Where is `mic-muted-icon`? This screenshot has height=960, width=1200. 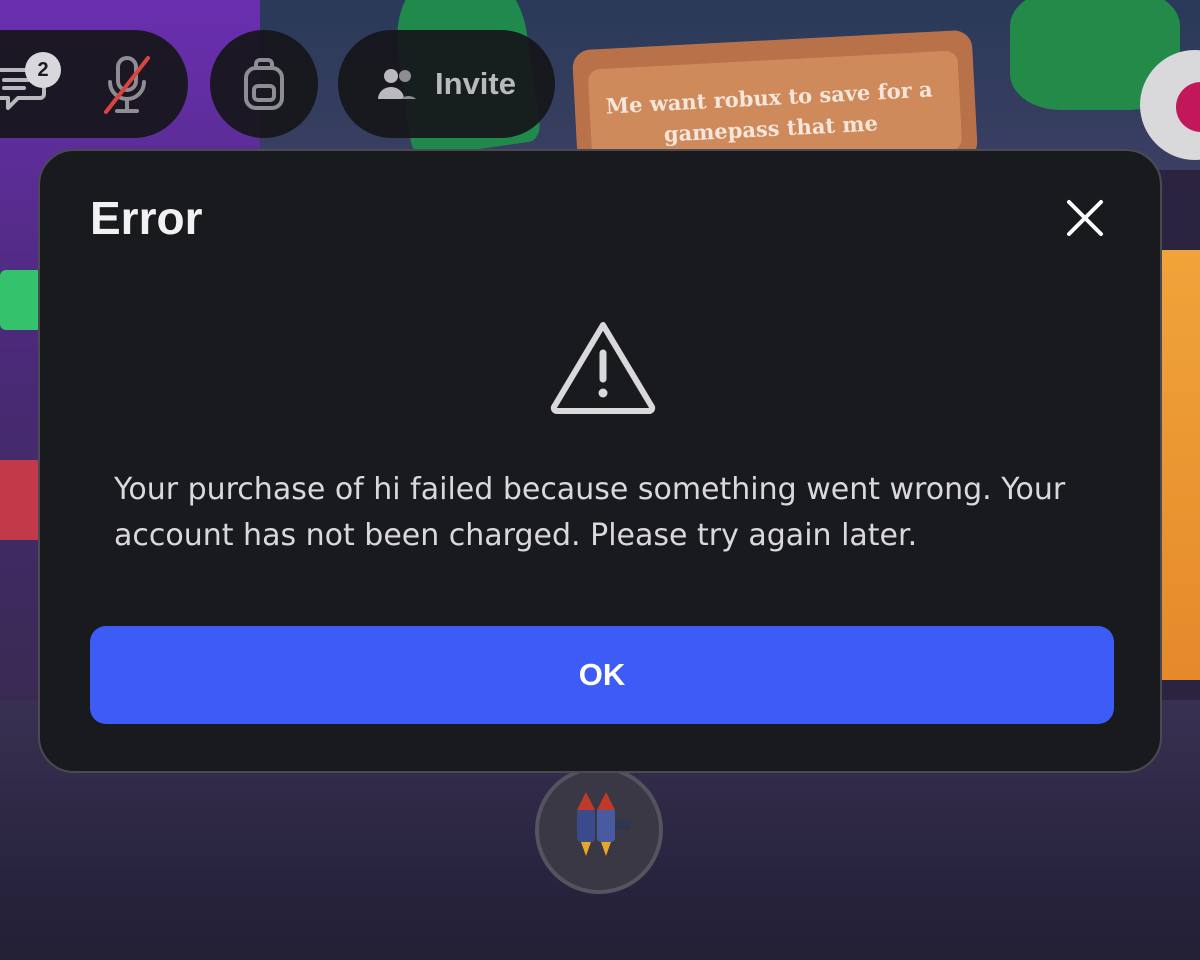 mic-muted-icon is located at coordinates (127, 85).